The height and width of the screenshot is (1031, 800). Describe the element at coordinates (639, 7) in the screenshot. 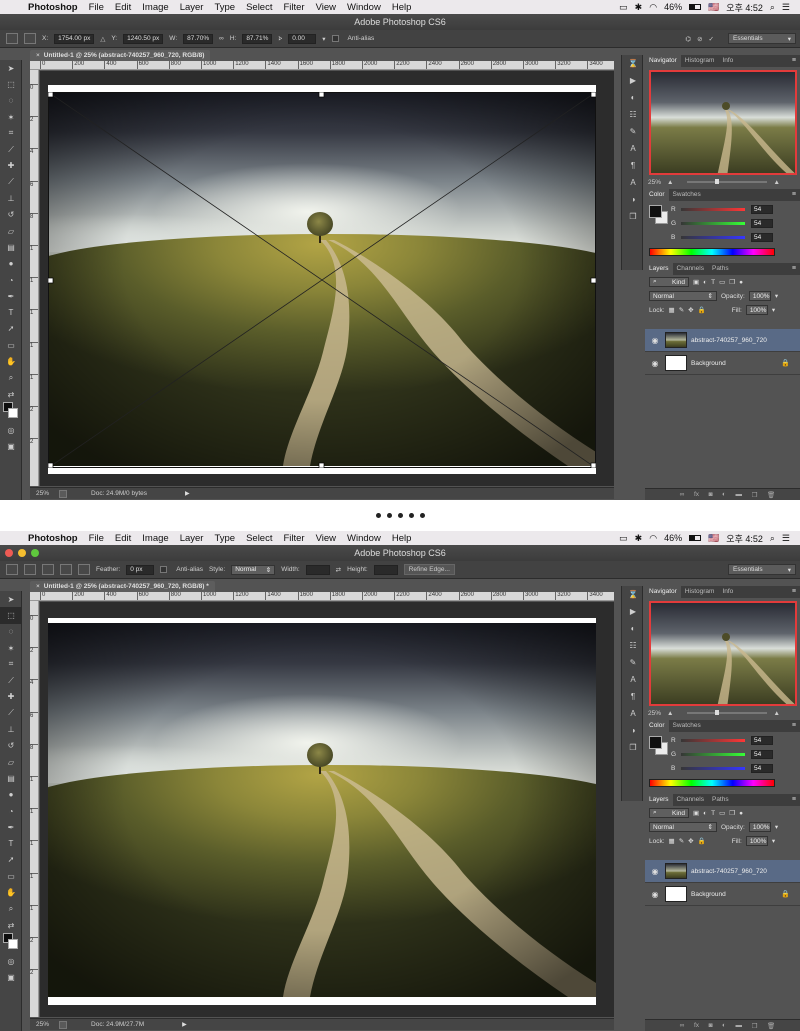

I see `bluetooth-icon: ✱` at that location.